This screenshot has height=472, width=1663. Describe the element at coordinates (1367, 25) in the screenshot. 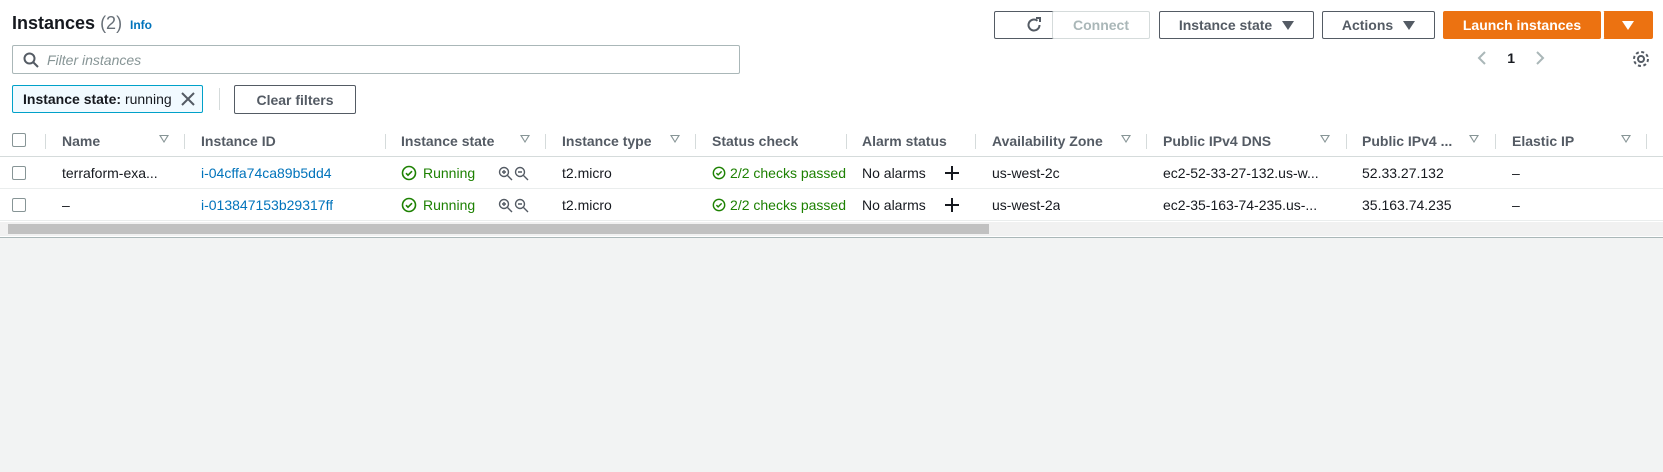

I see `actions-label: Actions` at that location.